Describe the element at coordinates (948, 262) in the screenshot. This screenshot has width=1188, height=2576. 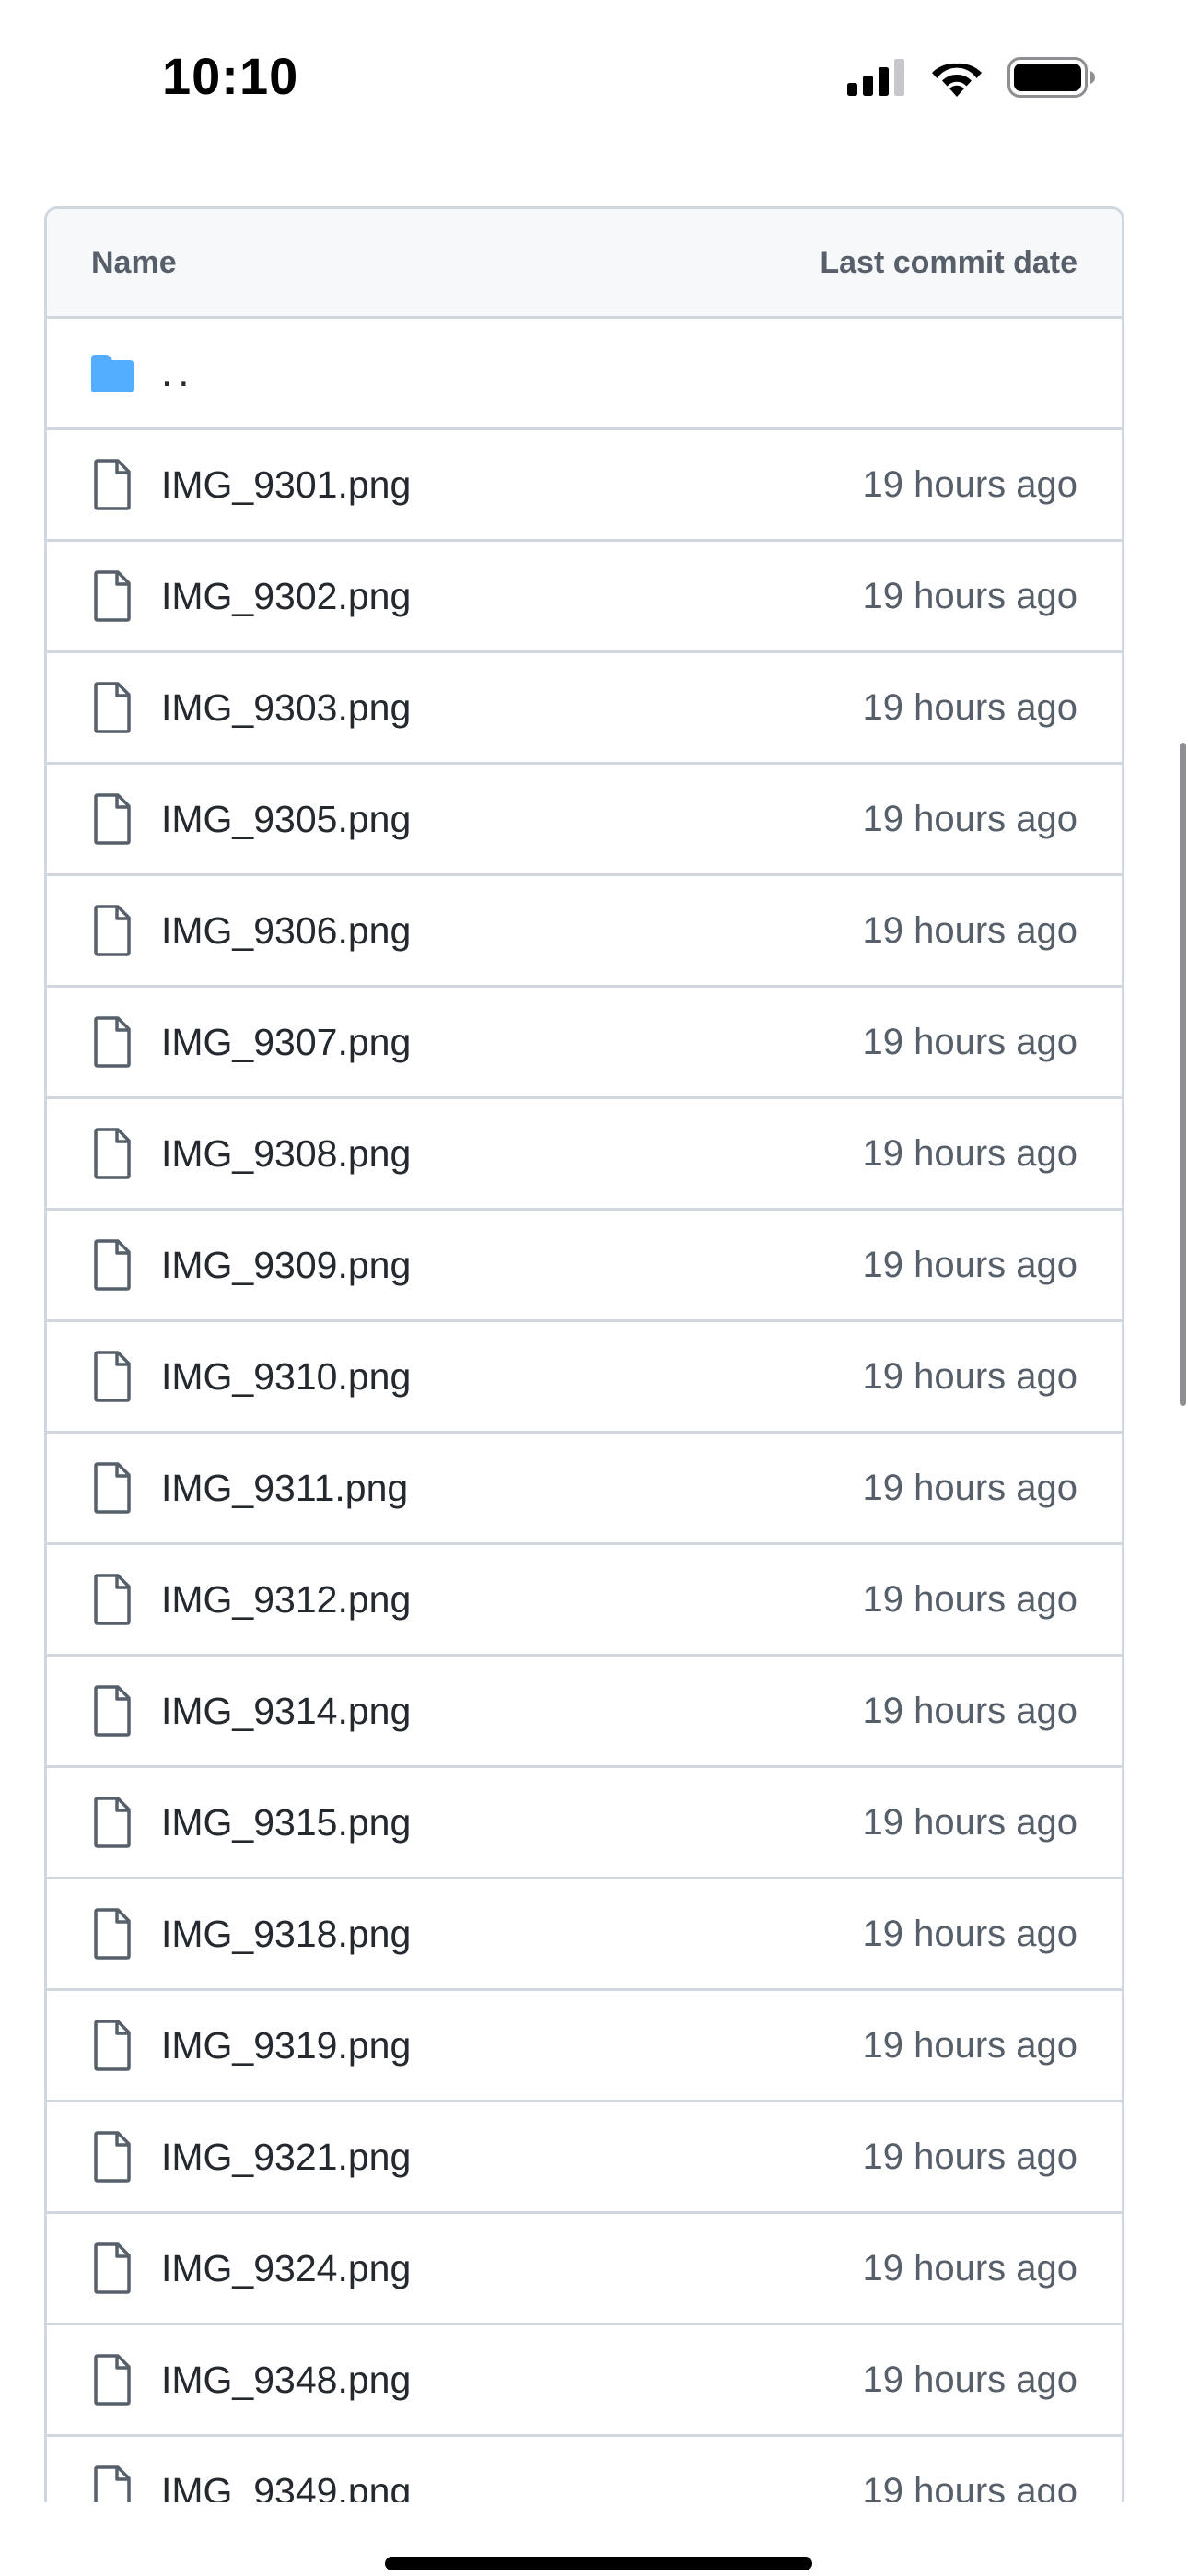
I see `last-commit-date-column-header: Last commit date` at that location.